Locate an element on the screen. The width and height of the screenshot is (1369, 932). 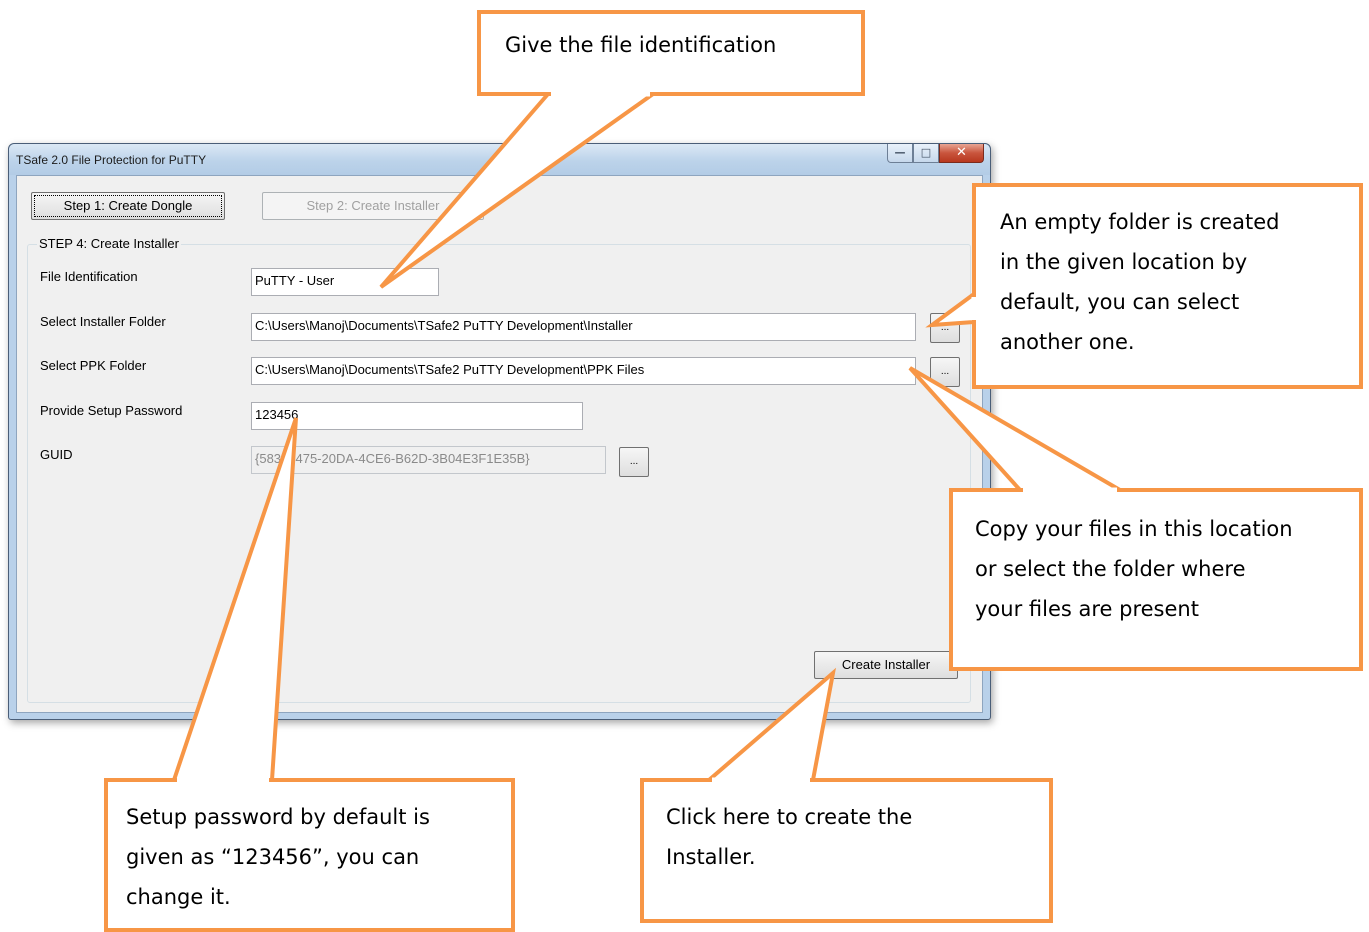
step1-create-dongle-button: Step 1: Create Dongle is located at coordinates (128, 206).